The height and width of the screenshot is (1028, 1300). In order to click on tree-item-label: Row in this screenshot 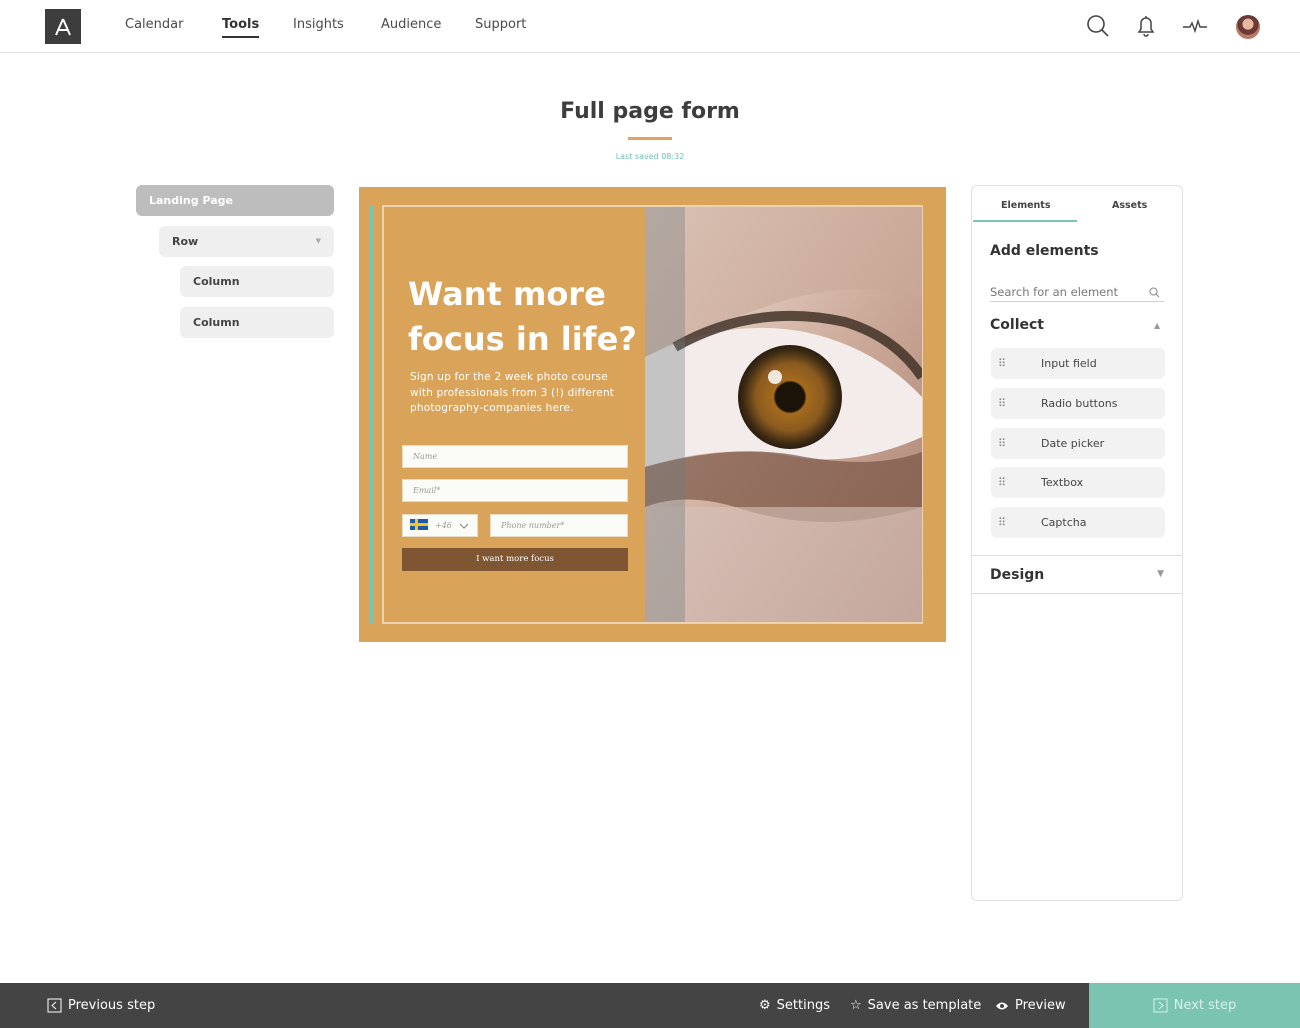, I will do `click(185, 241)`.